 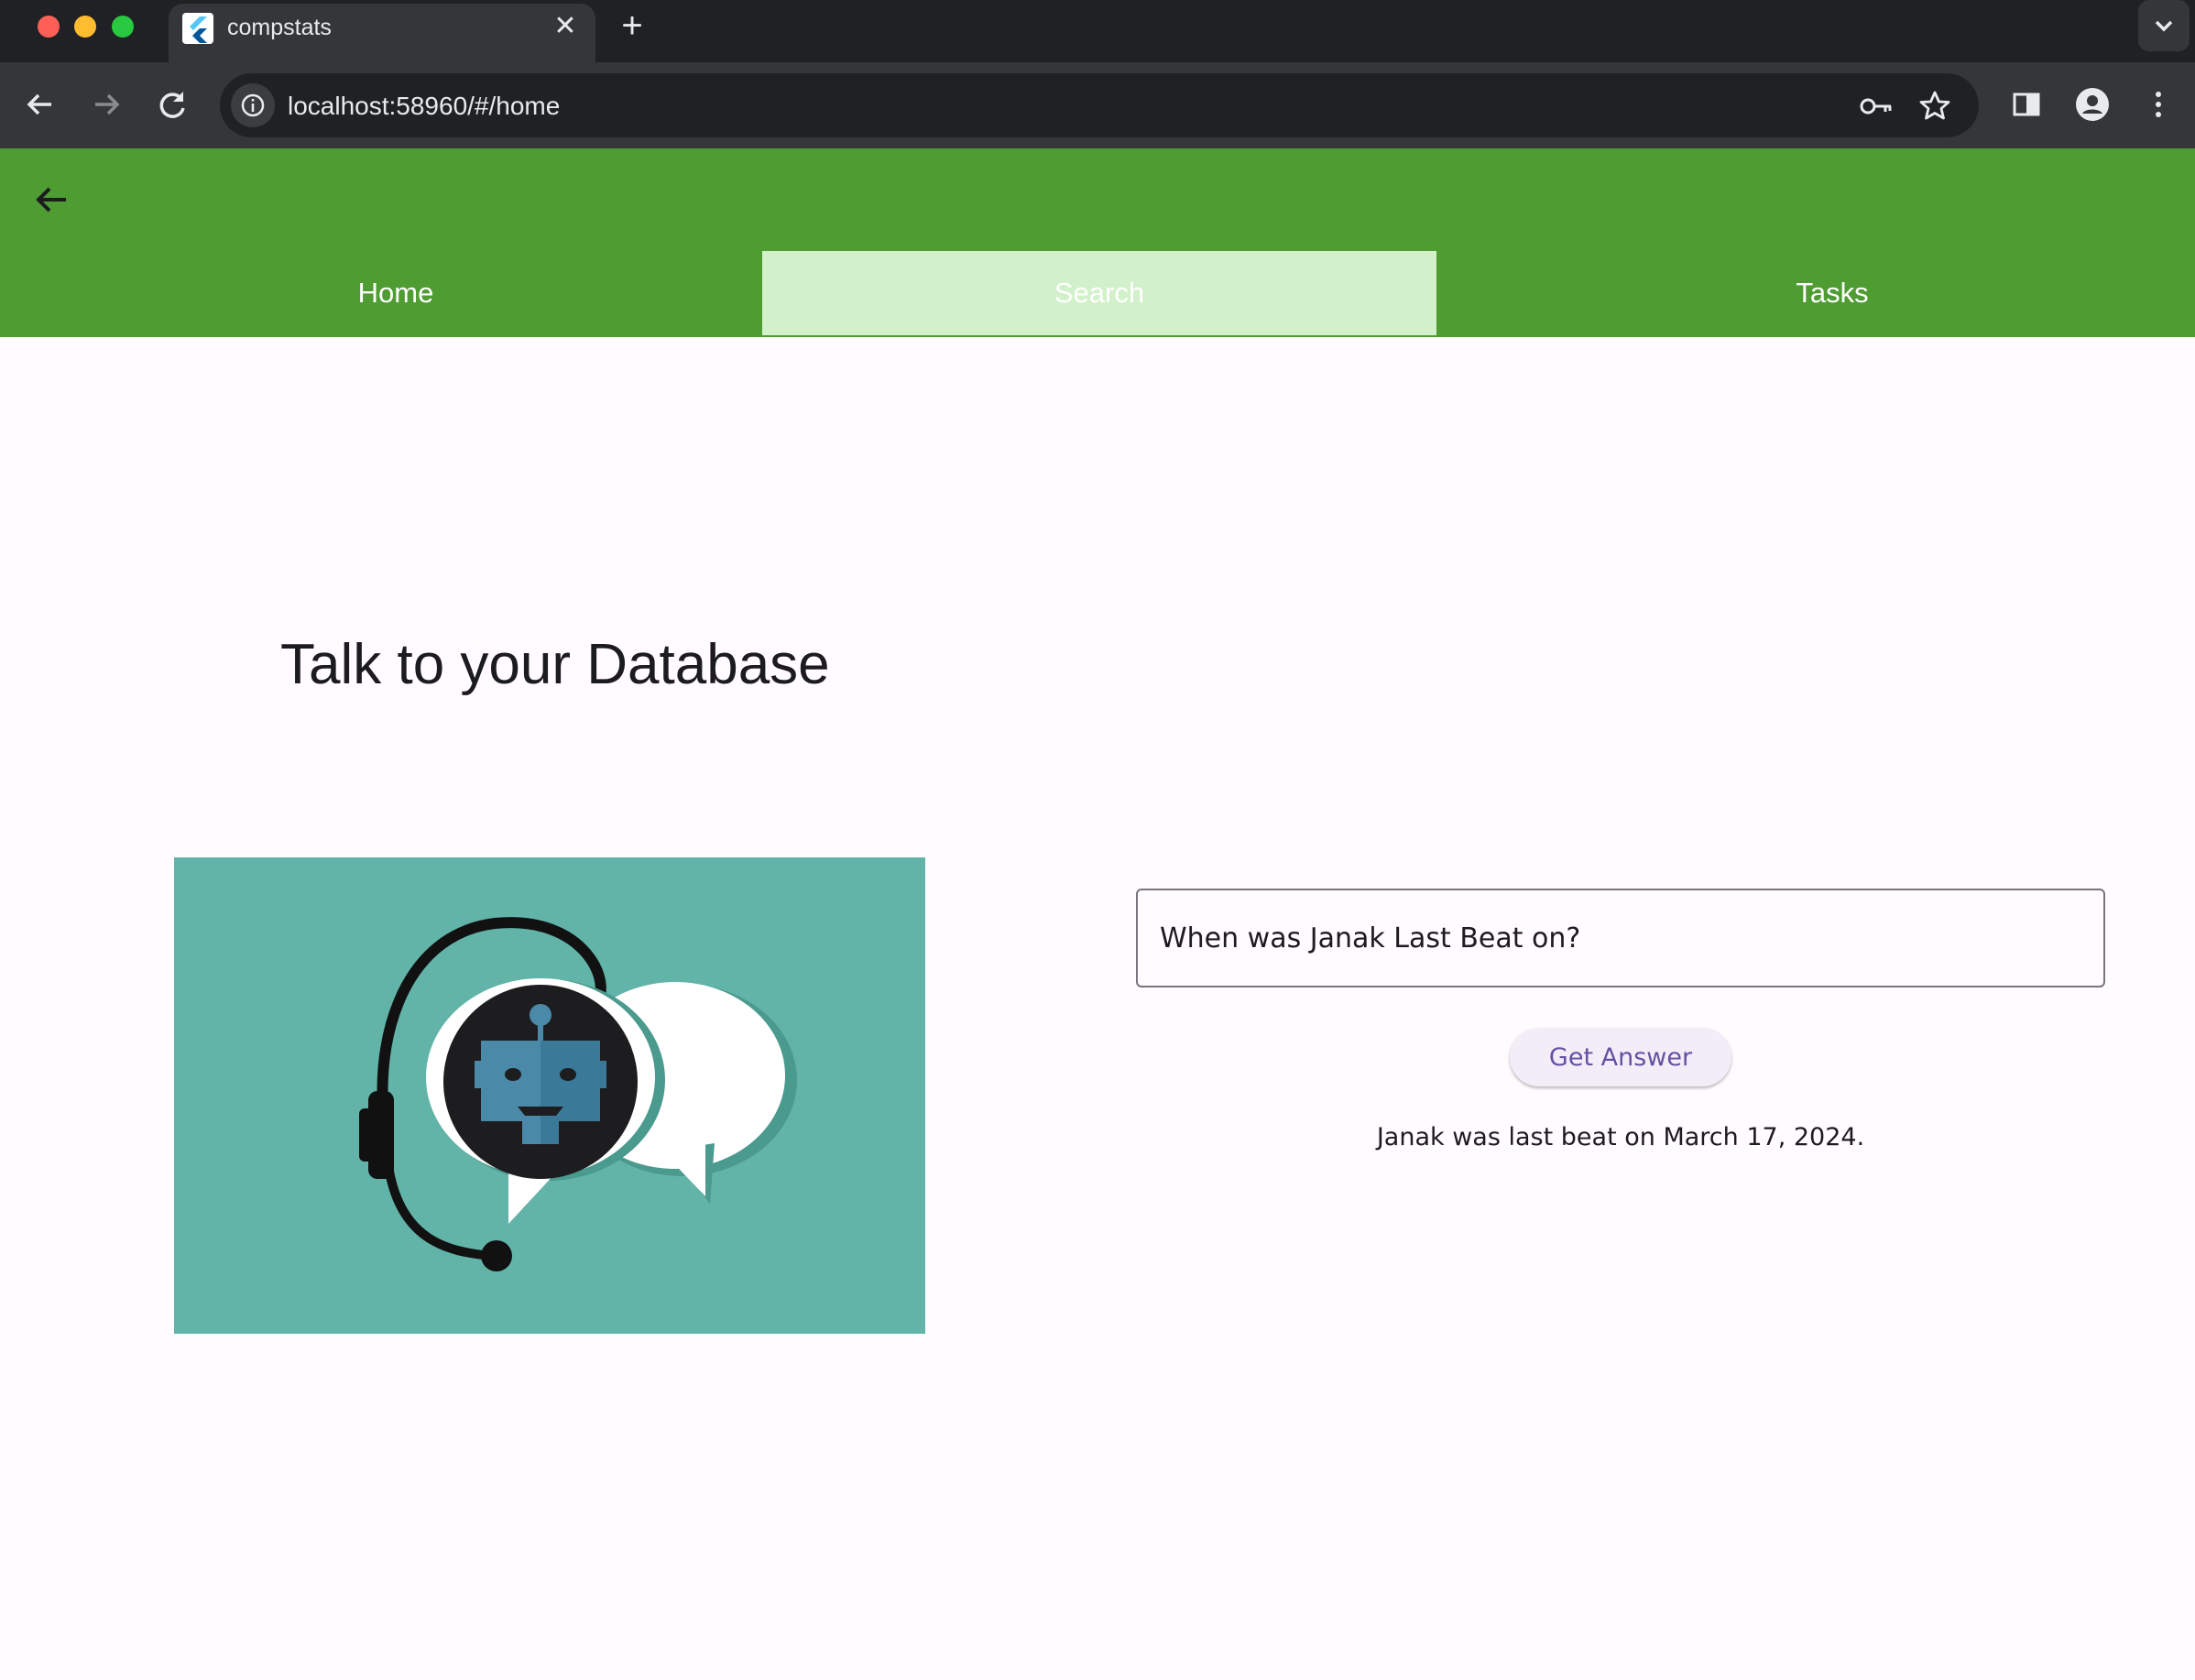 What do you see at coordinates (1935, 106) in the screenshot?
I see `star-icon` at bounding box center [1935, 106].